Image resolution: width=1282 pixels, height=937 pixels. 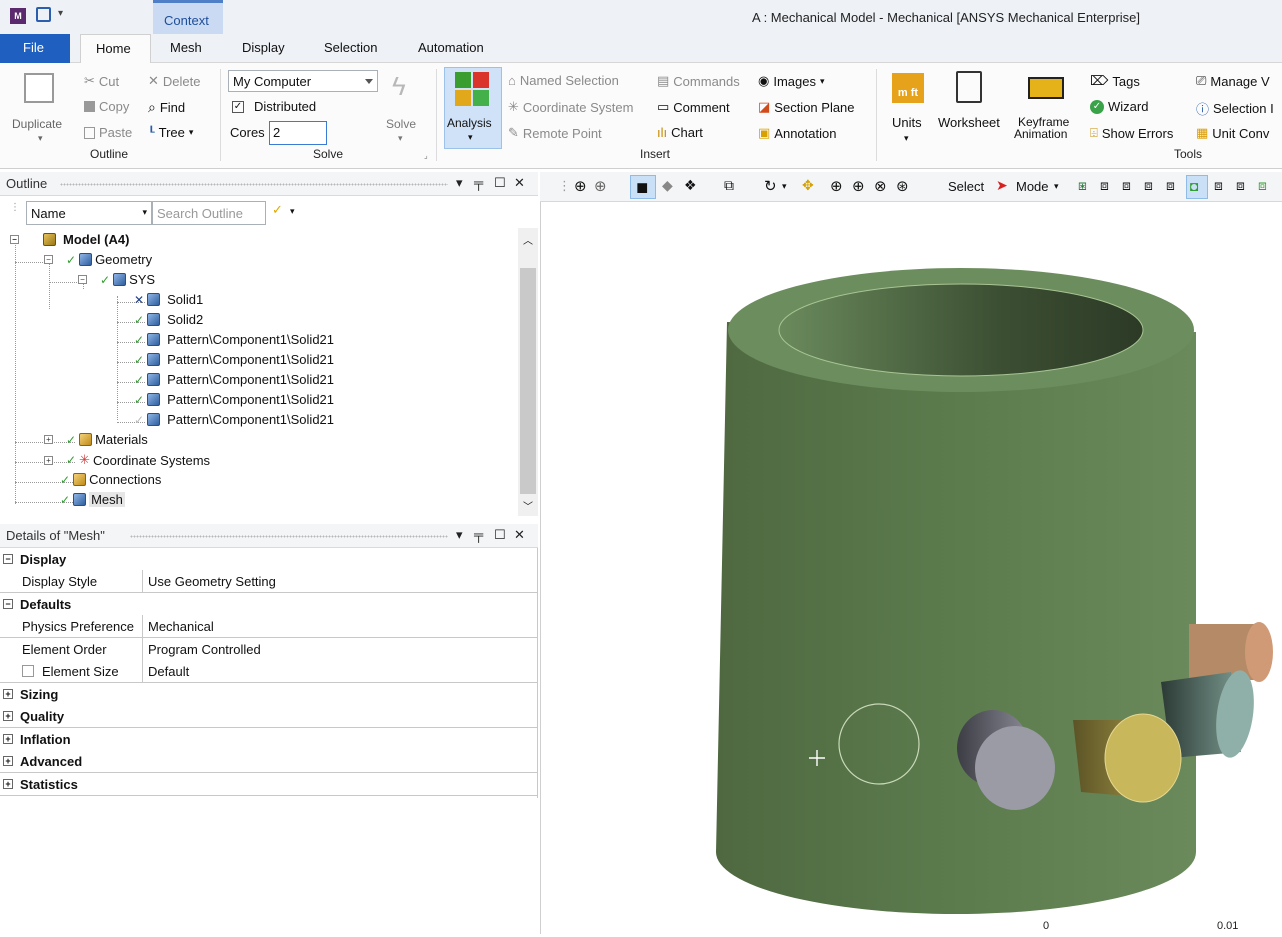 I want to click on analysis-button: Analysis ▾, so click(x=473, y=108).